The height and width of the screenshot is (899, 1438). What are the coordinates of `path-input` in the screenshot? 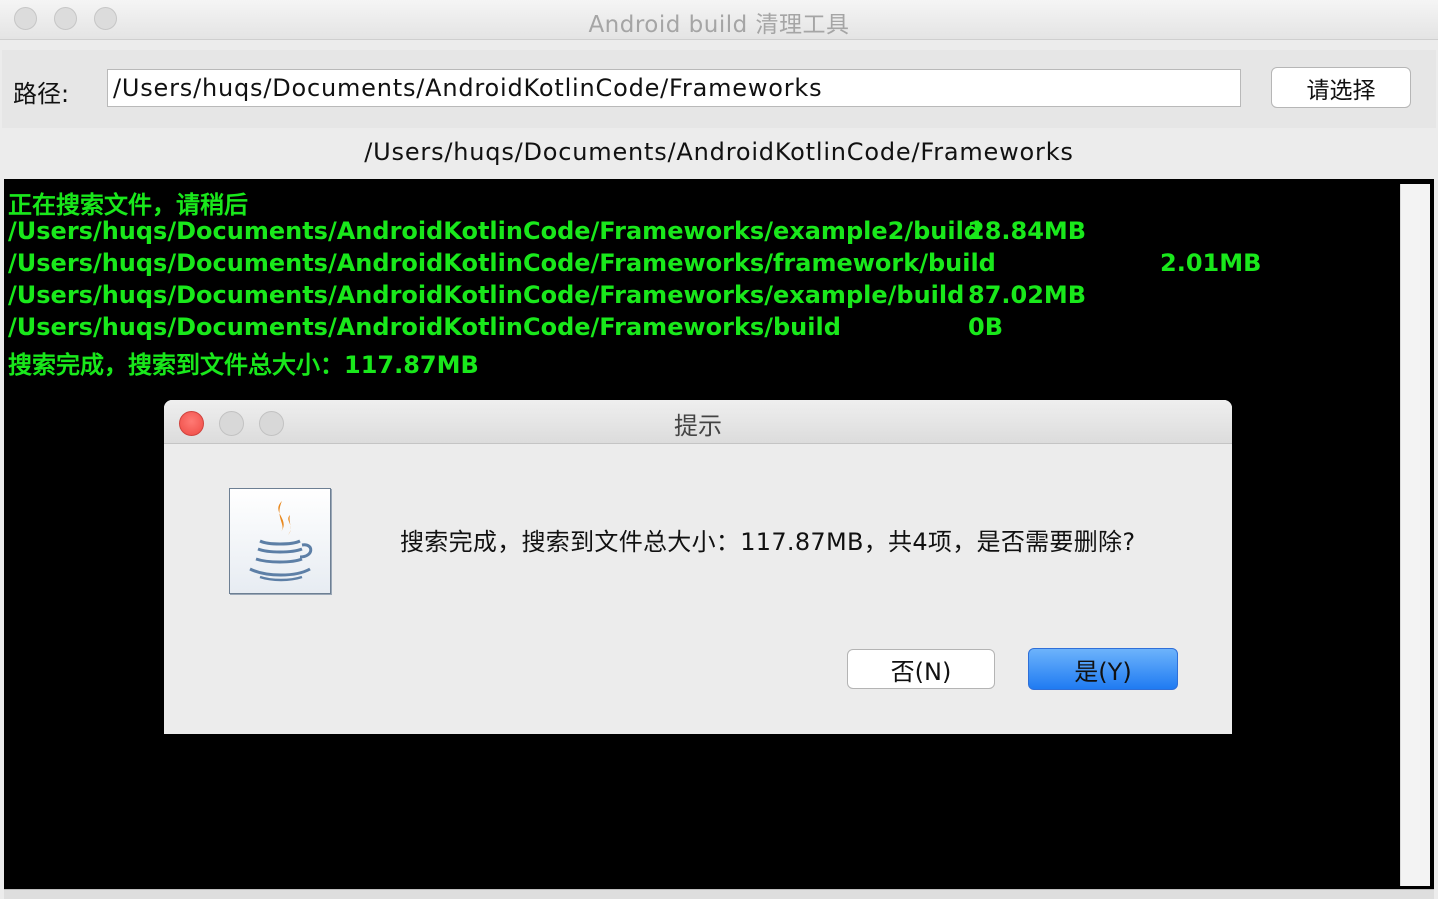 It's located at (674, 88).